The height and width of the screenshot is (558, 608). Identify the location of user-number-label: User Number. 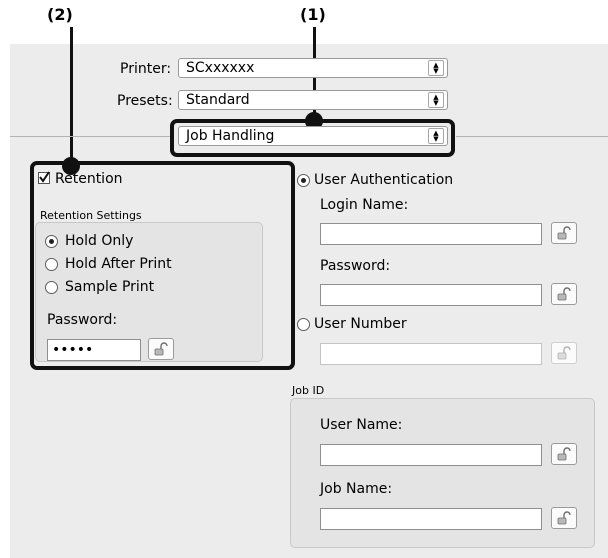
(360, 324).